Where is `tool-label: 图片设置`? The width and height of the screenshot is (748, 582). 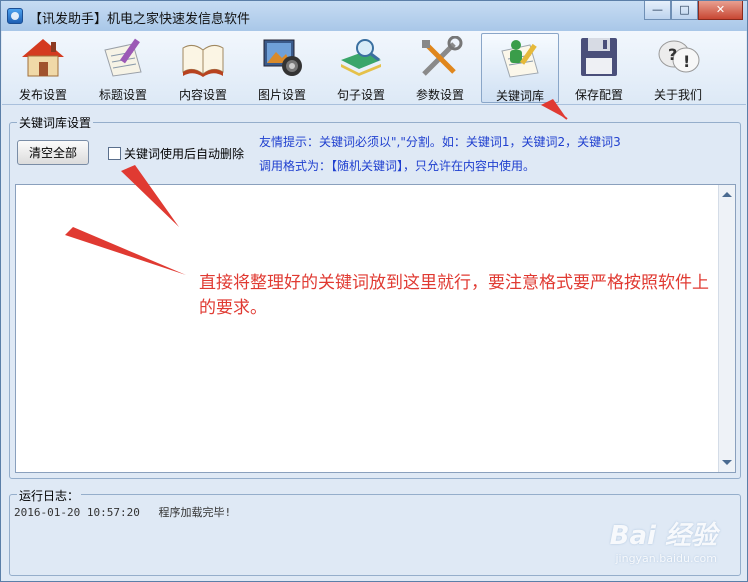 tool-label: 图片设置 is located at coordinates (281, 95).